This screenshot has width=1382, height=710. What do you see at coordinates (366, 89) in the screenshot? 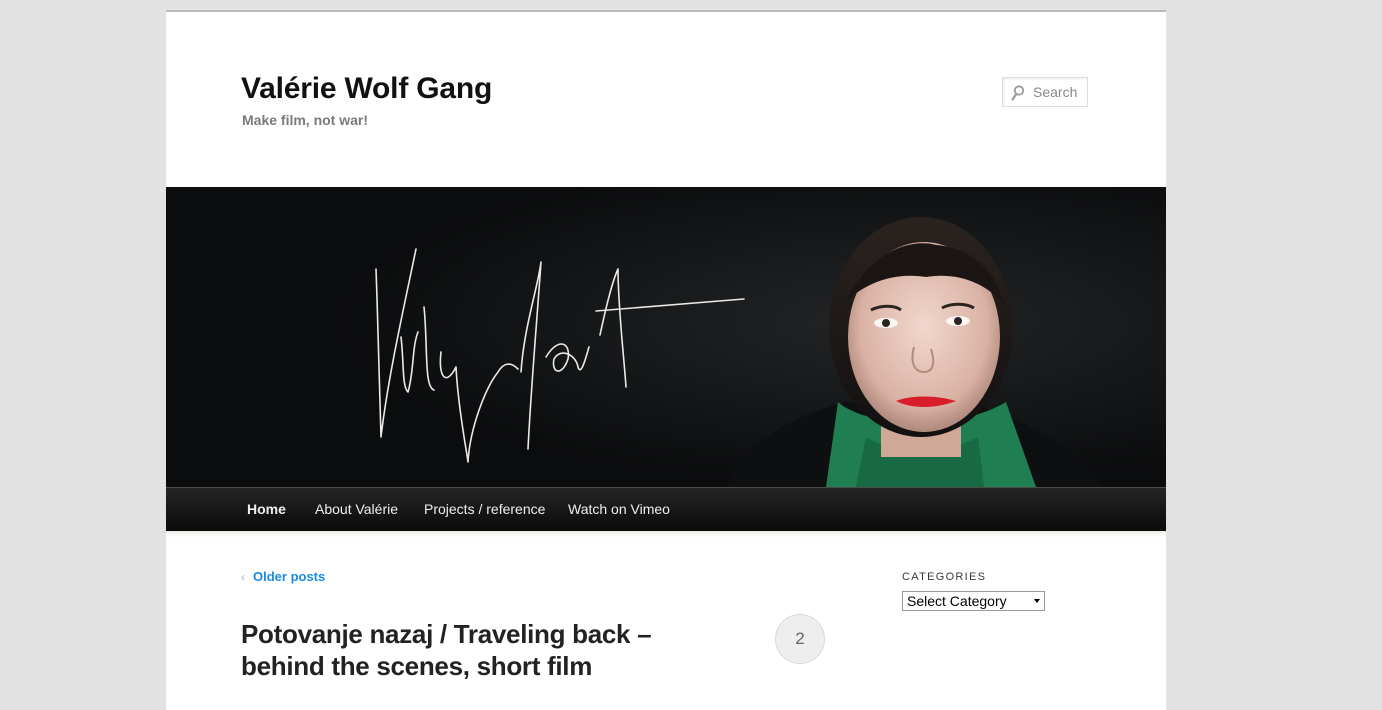
I see `site-title: Valérie Wolf Gang` at bounding box center [366, 89].